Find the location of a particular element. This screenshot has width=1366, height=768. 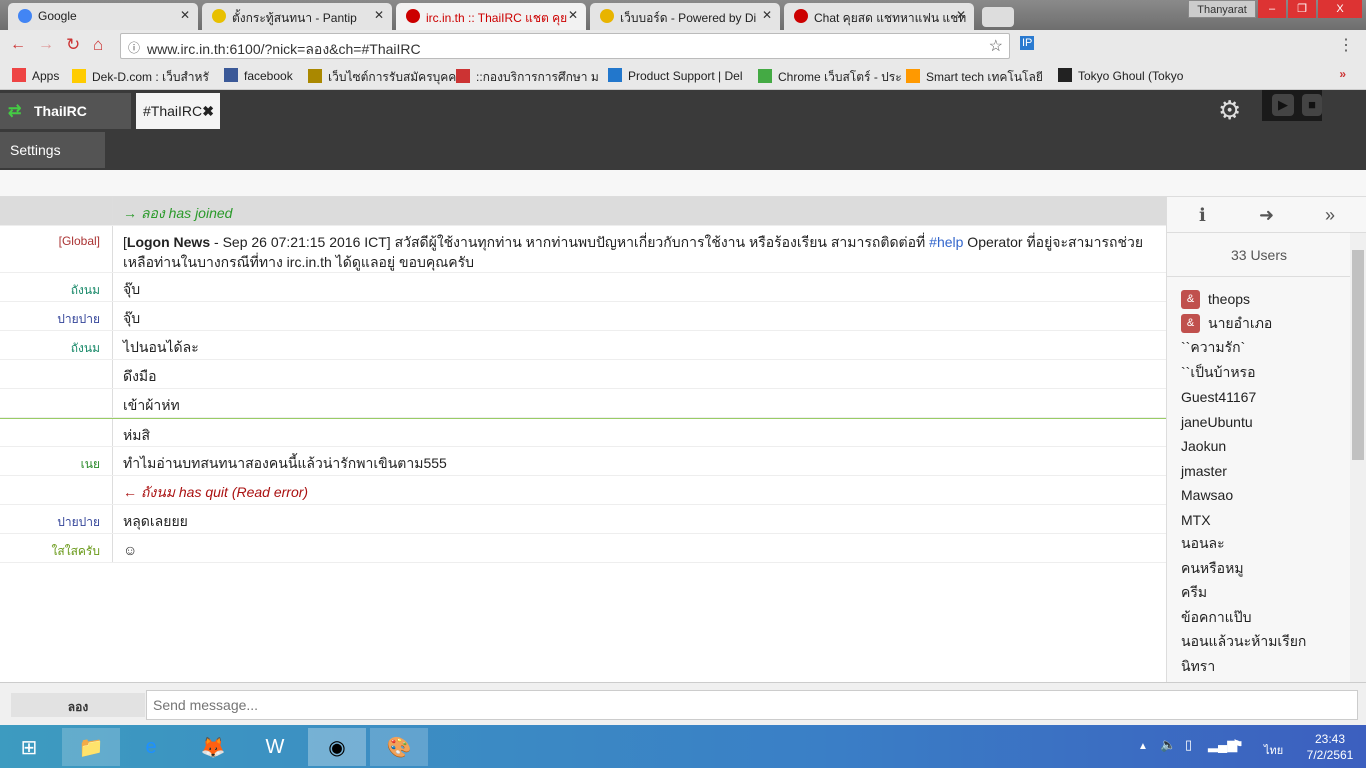

browser-tab: Google ✕ is located at coordinates (103, 16).